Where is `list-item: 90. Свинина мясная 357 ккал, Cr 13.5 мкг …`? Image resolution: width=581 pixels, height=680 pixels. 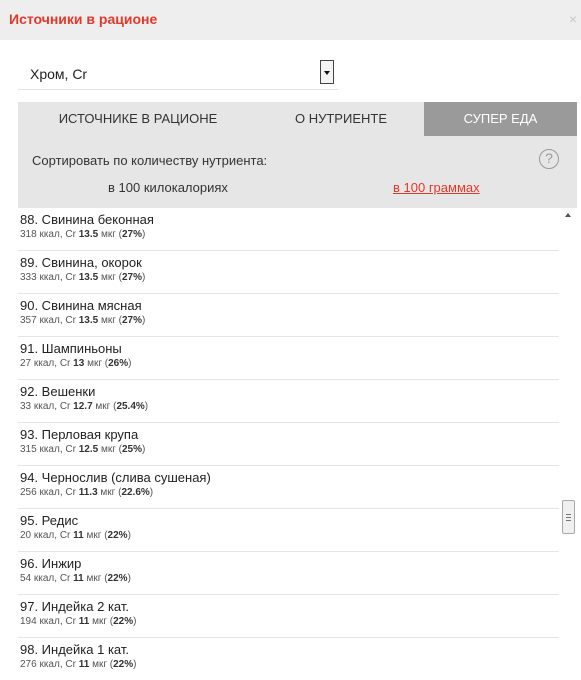
list-item: 90. Свинина мясная 357 ккал, Cr 13.5 мкг … is located at coordinates (288, 315).